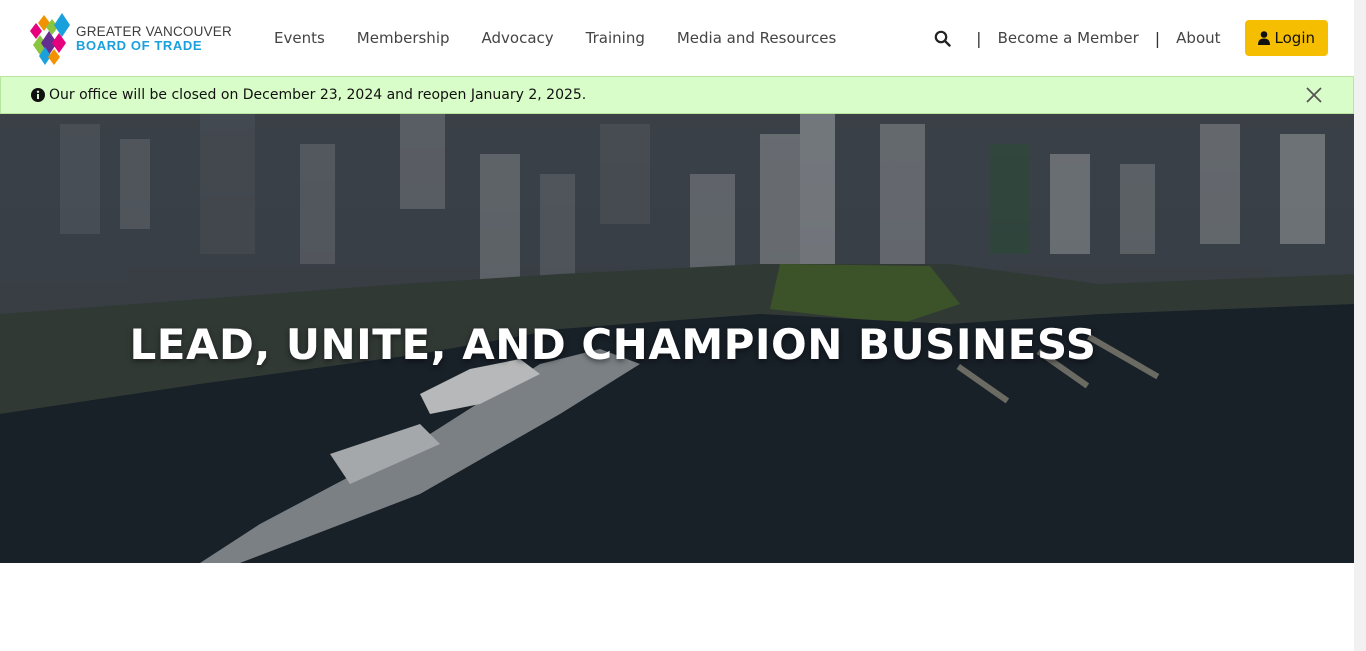 Image resolution: width=1366 pixels, height=651 pixels. I want to click on logo-line-1: GREATER VANCOUVER, so click(154, 31).